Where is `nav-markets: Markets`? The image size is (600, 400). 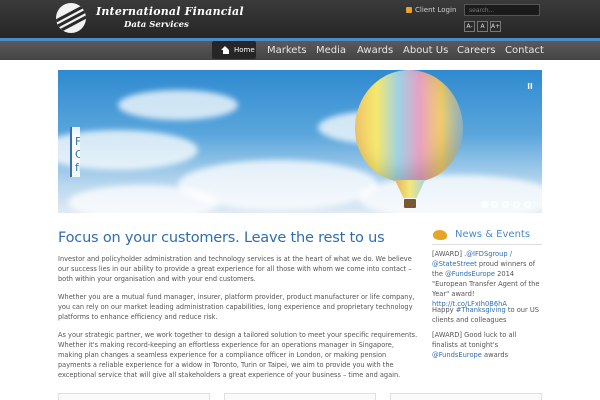 nav-markets: Markets is located at coordinates (287, 50).